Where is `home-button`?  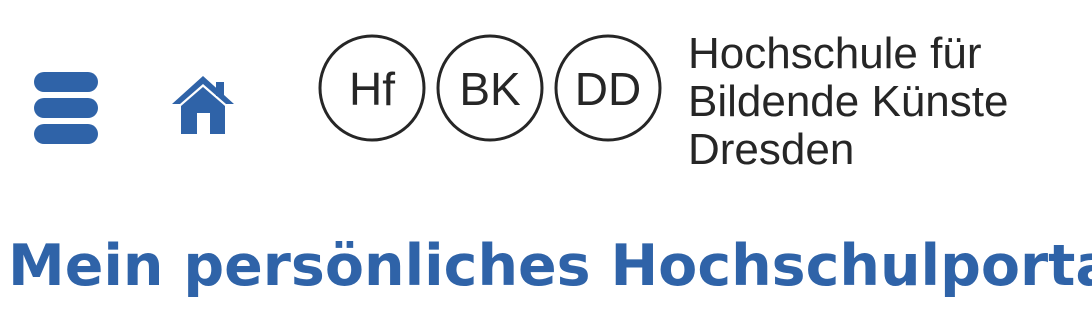
home-button is located at coordinates (203, 105).